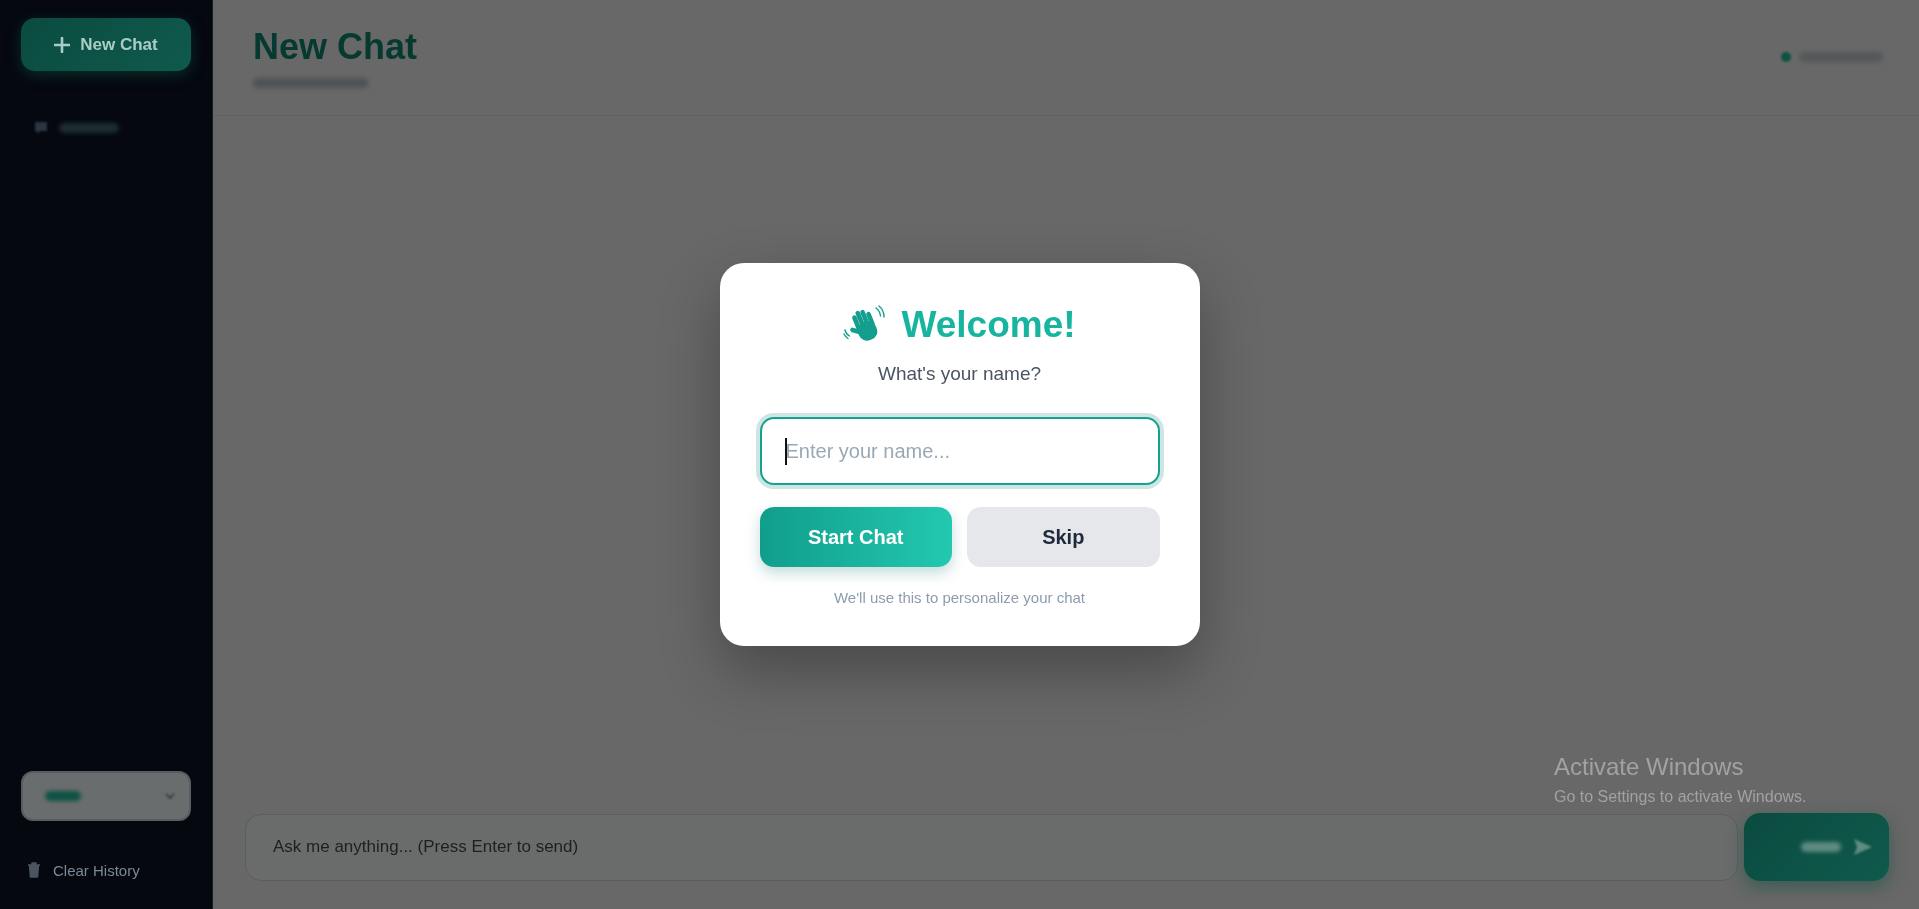  What do you see at coordinates (80, 870) in the screenshot?
I see `clear-history-button: Clear History` at bounding box center [80, 870].